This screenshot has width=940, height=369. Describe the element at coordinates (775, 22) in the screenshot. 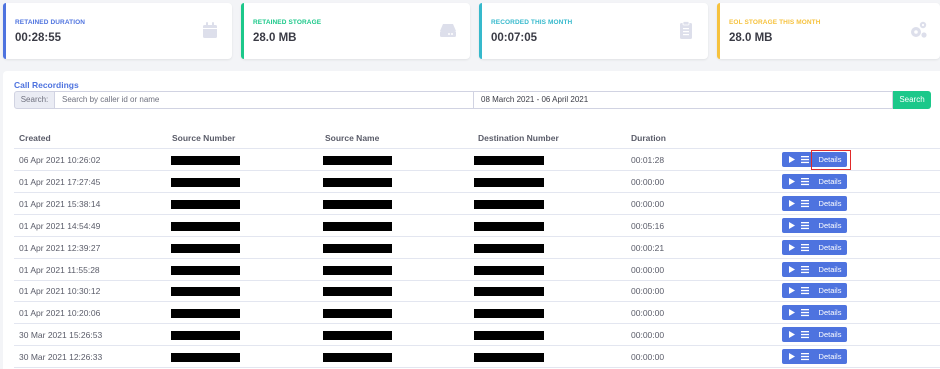

I see `card-label: EOL STORAGE THIS MONTH` at that location.